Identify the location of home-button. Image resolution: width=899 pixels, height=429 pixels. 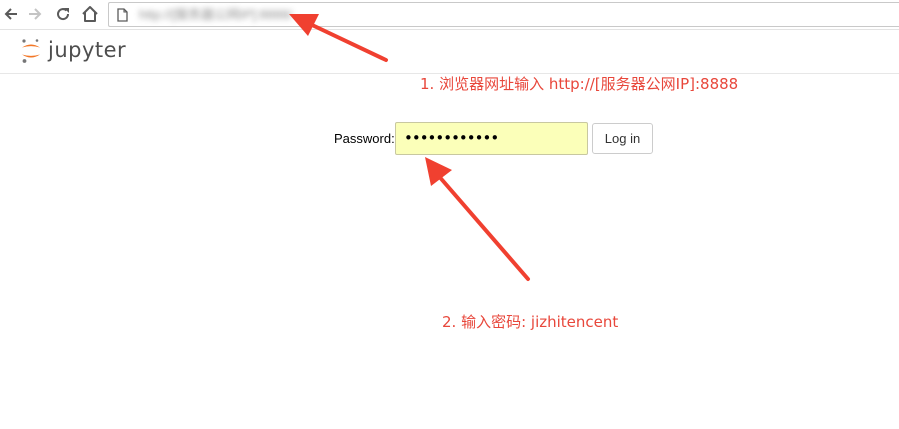
(90, 14).